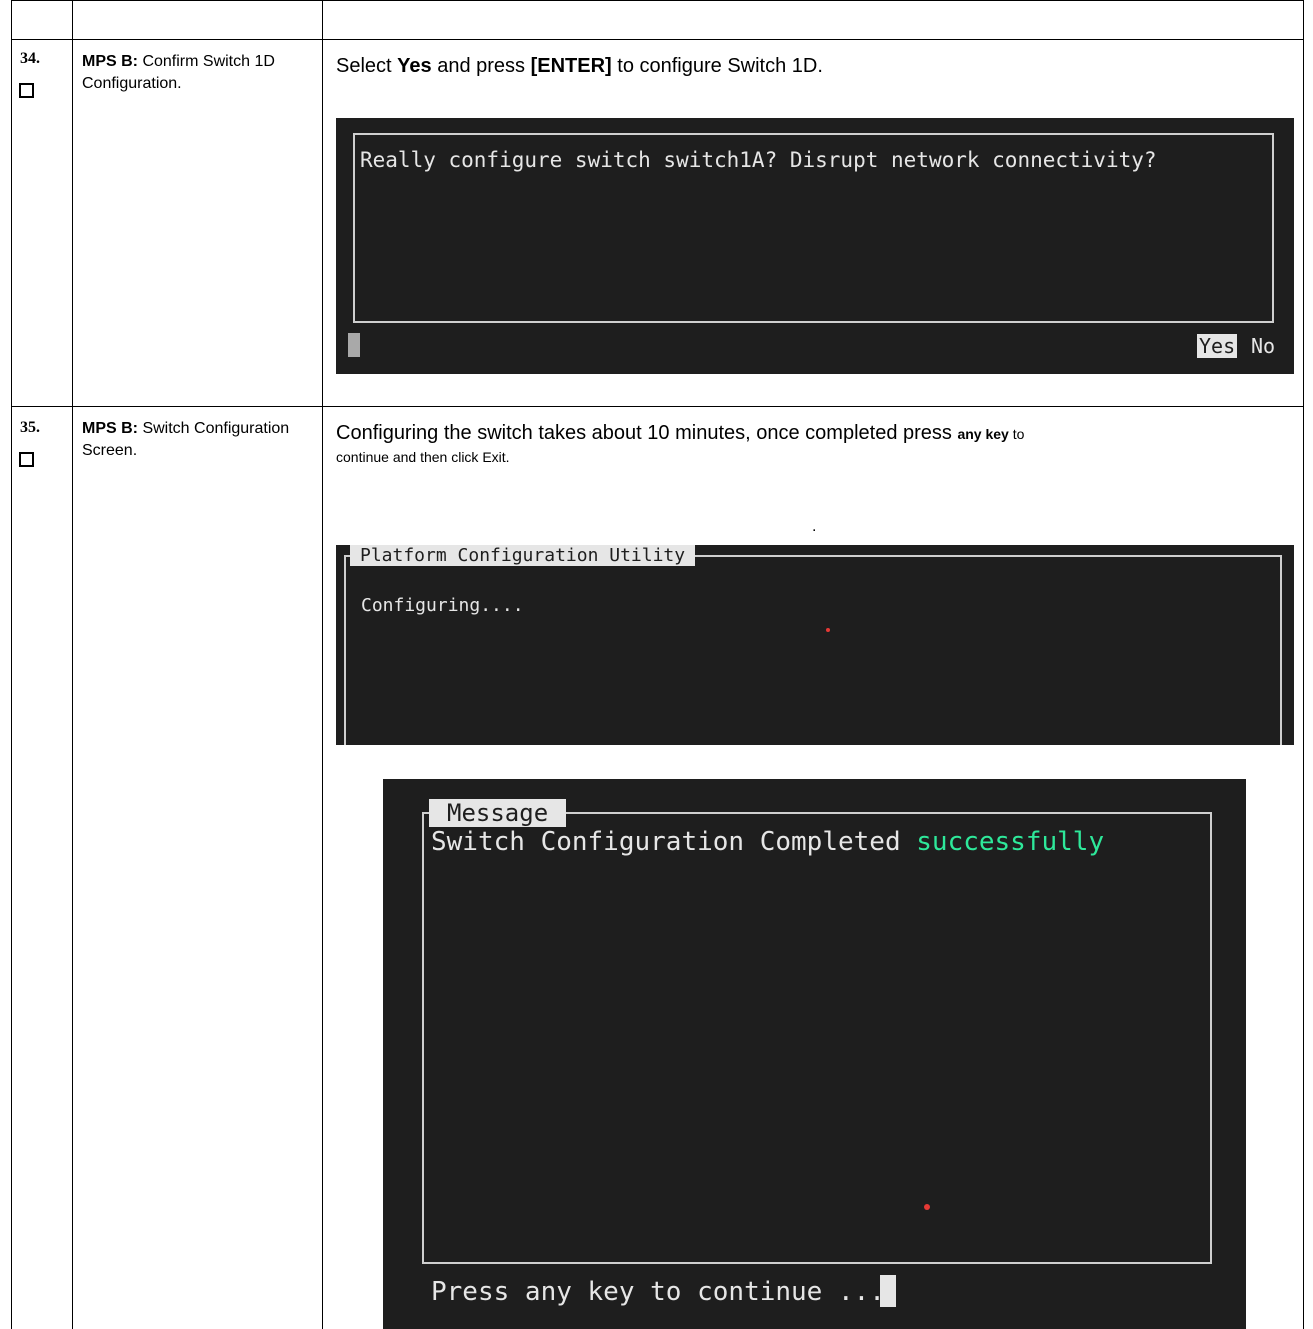 The width and height of the screenshot is (1313, 1329). What do you see at coordinates (657, 0) in the screenshot?
I see `table-top-border` at bounding box center [657, 0].